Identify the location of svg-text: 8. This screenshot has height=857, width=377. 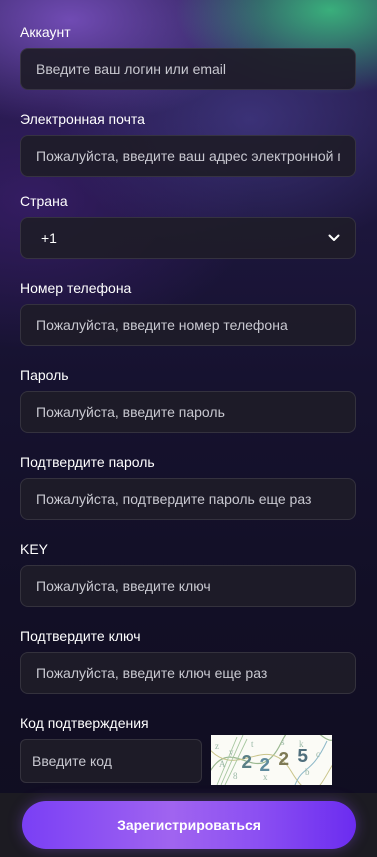
(235, 776).